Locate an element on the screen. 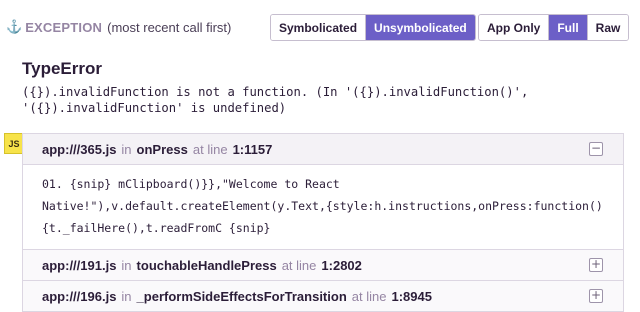  exception-subtitle: (most recent call first) is located at coordinates (169, 27).